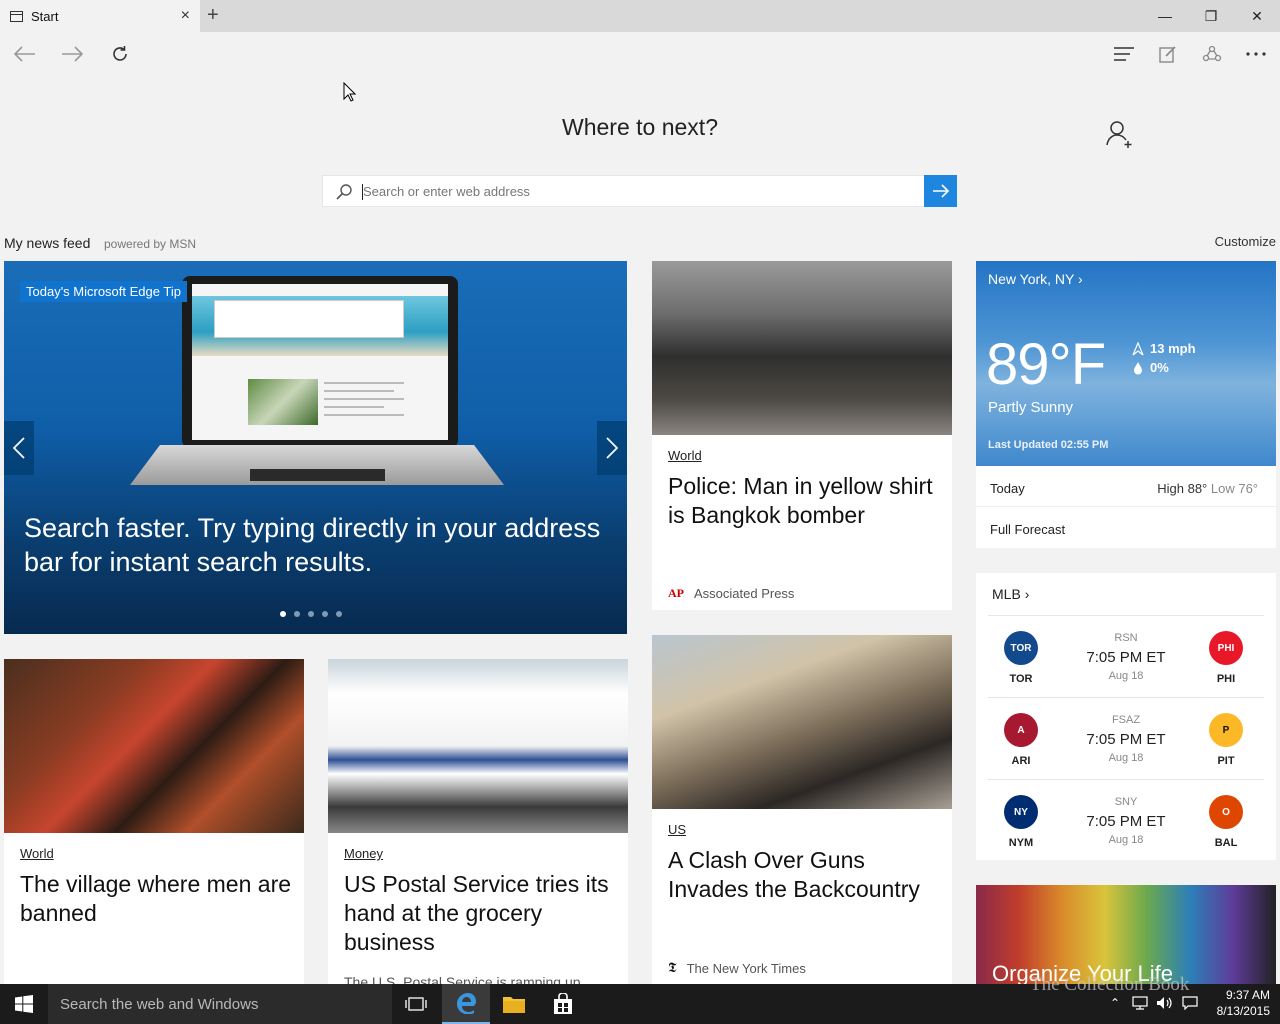  I want to click on nyt-logo-icon: 𝕿, so click(672, 968).